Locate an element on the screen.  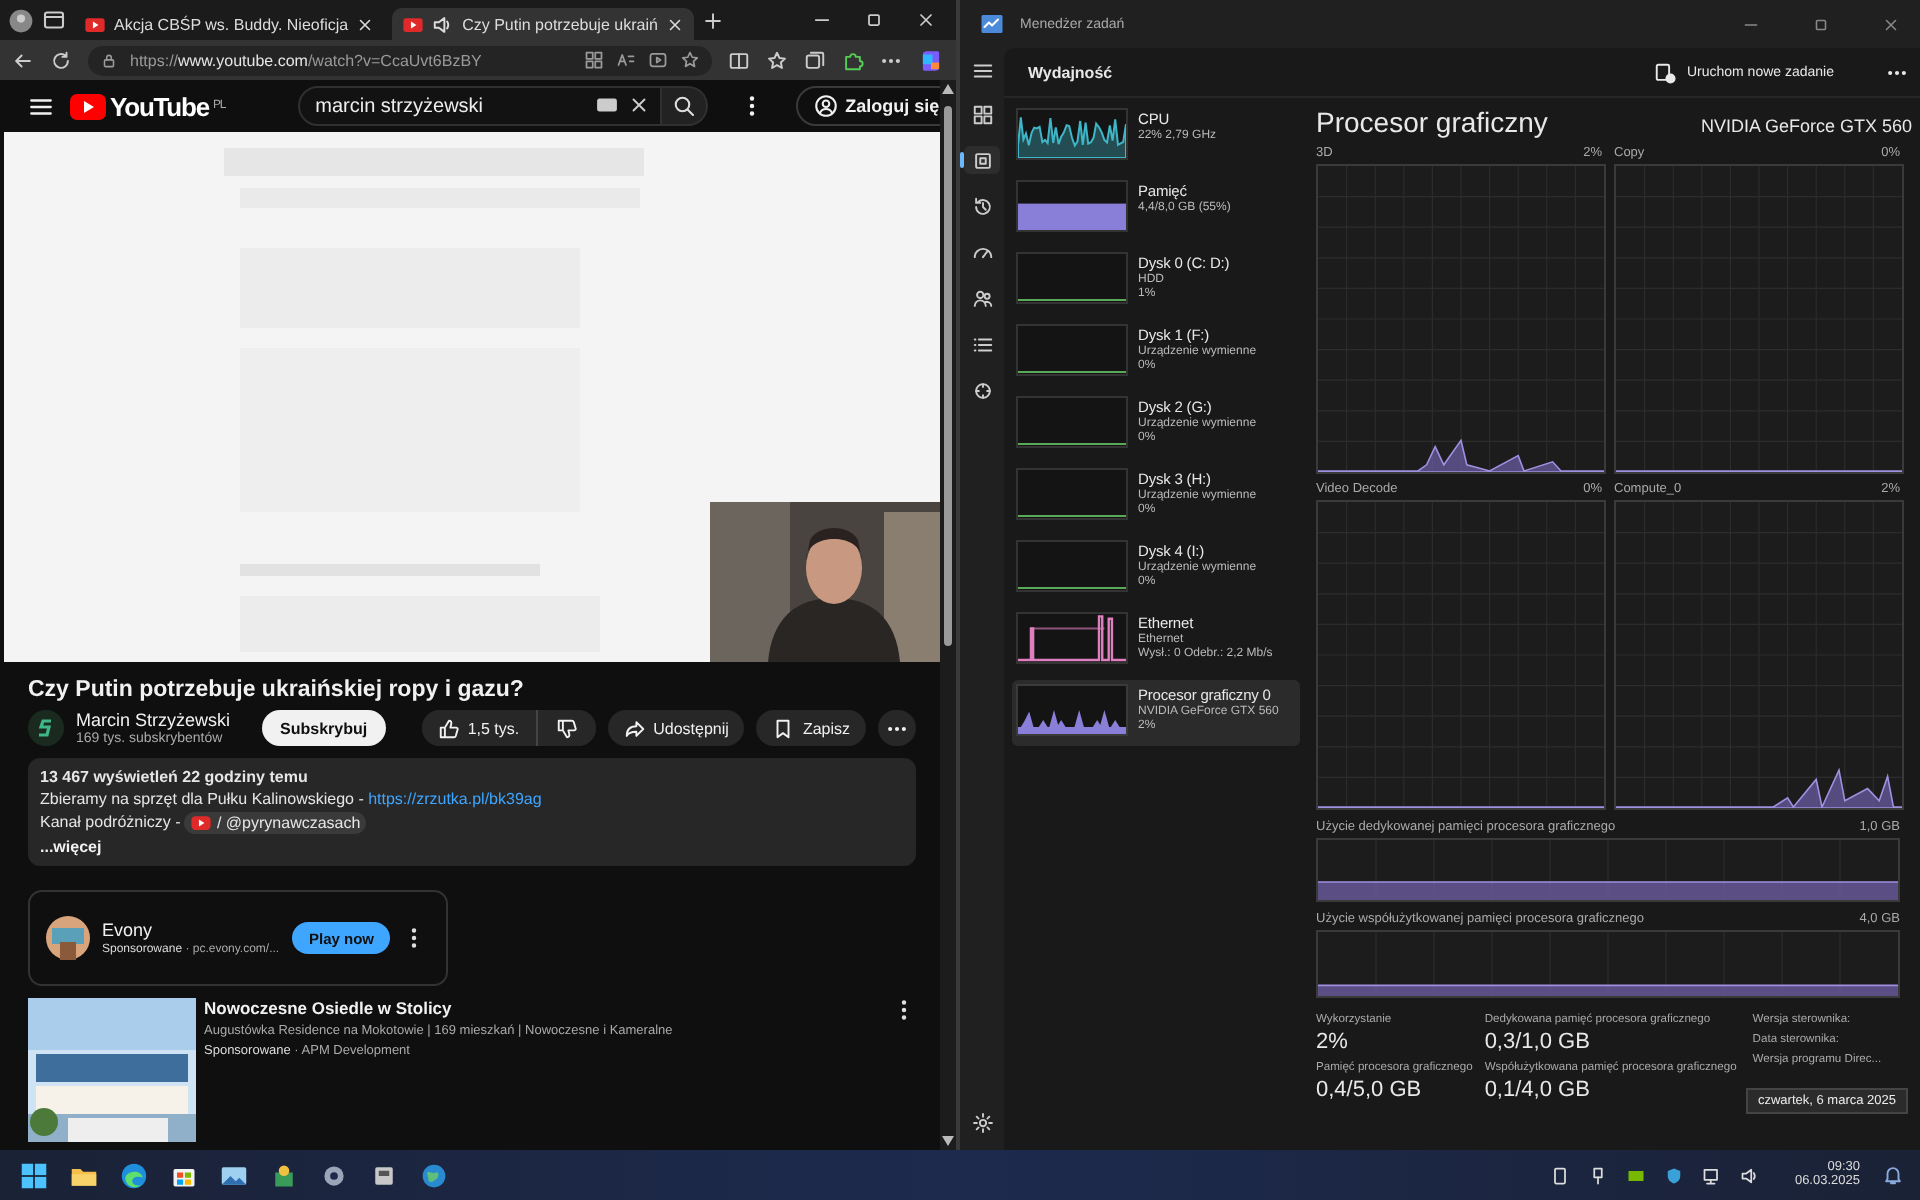
share-button: Udostępnij is located at coordinates (676, 728).